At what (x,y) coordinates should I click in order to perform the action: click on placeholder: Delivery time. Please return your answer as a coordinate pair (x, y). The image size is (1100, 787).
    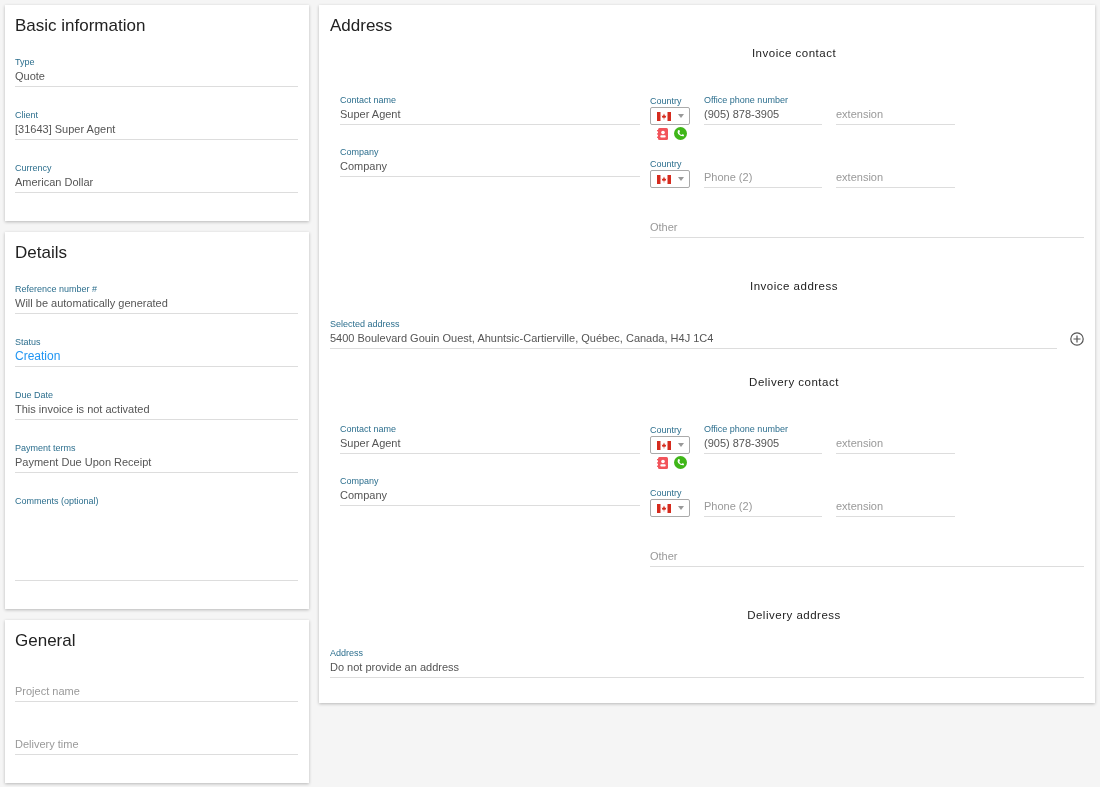
    Looking at the image, I should click on (47, 744).